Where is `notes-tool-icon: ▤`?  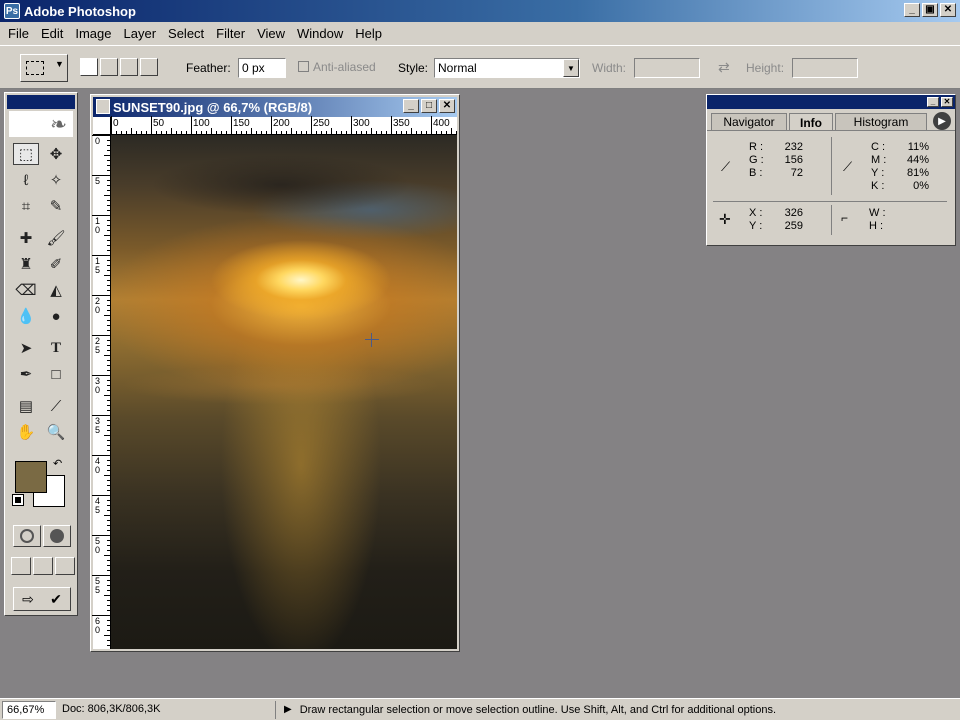
notes-tool-icon: ▤ is located at coordinates (26, 406).